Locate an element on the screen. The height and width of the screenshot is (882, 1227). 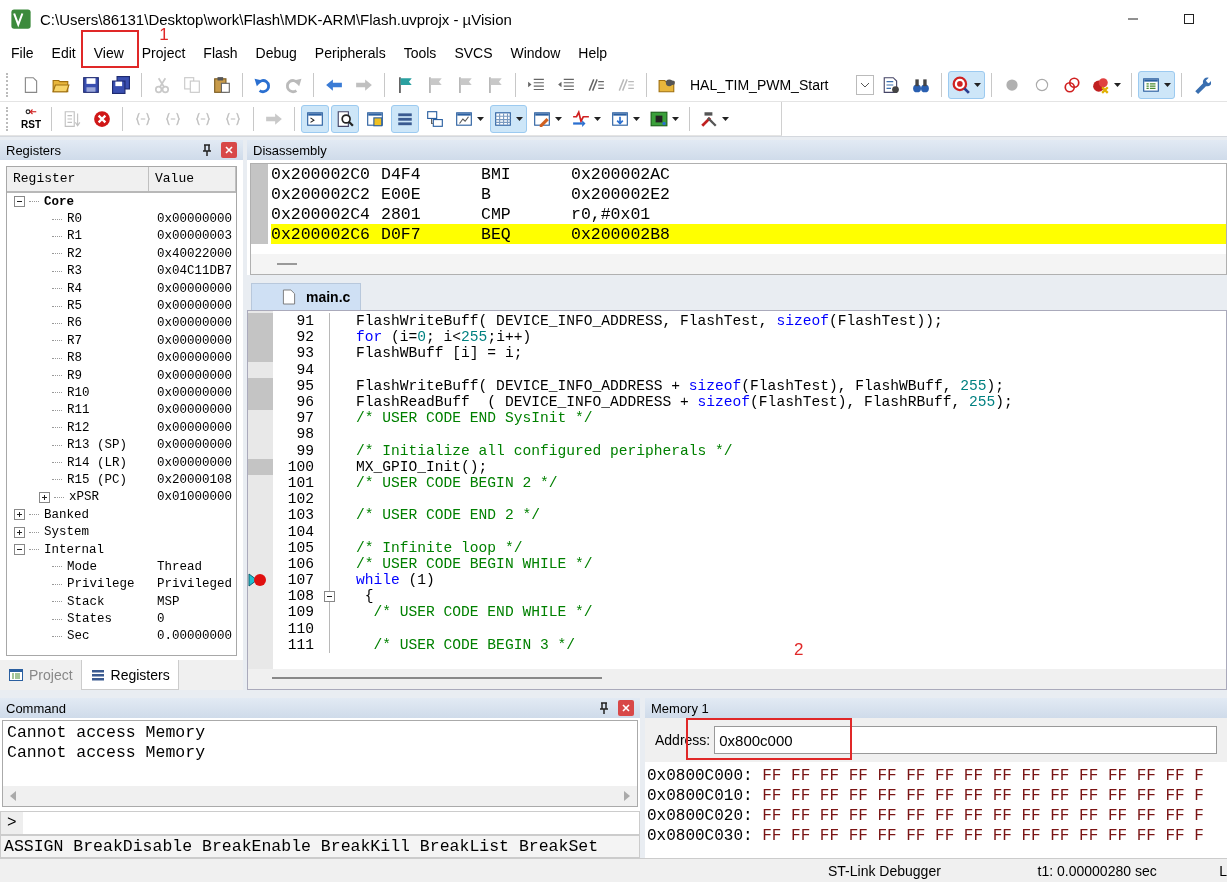
menu-item: Tools is located at coordinates (420, 53).